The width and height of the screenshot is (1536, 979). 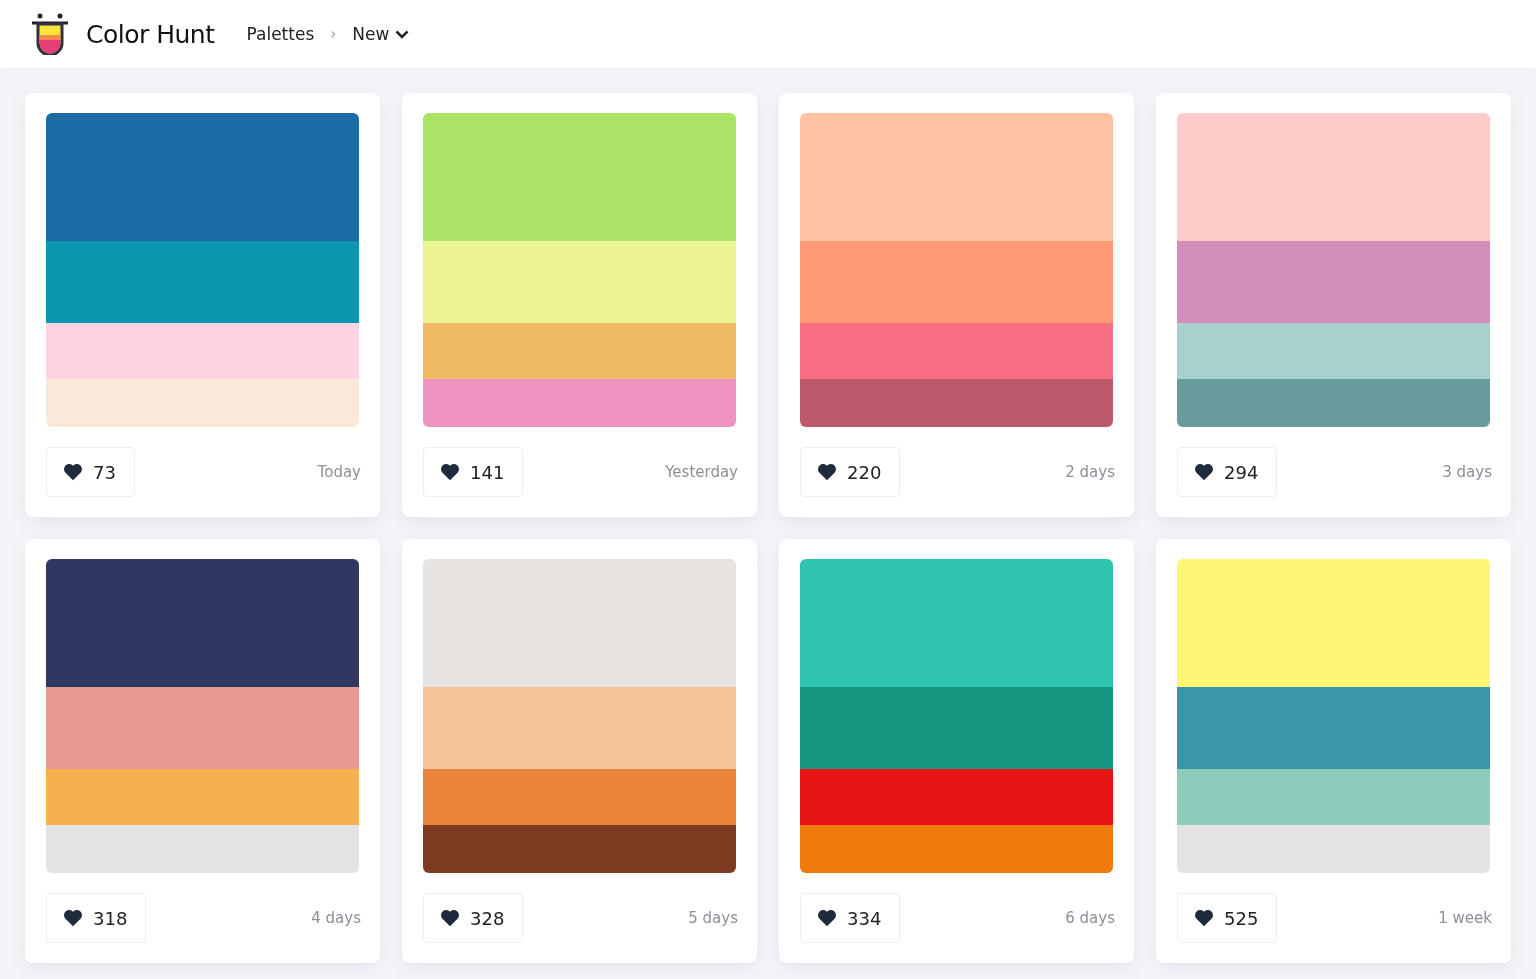 I want to click on like-button: 328, so click(x=473, y=918).